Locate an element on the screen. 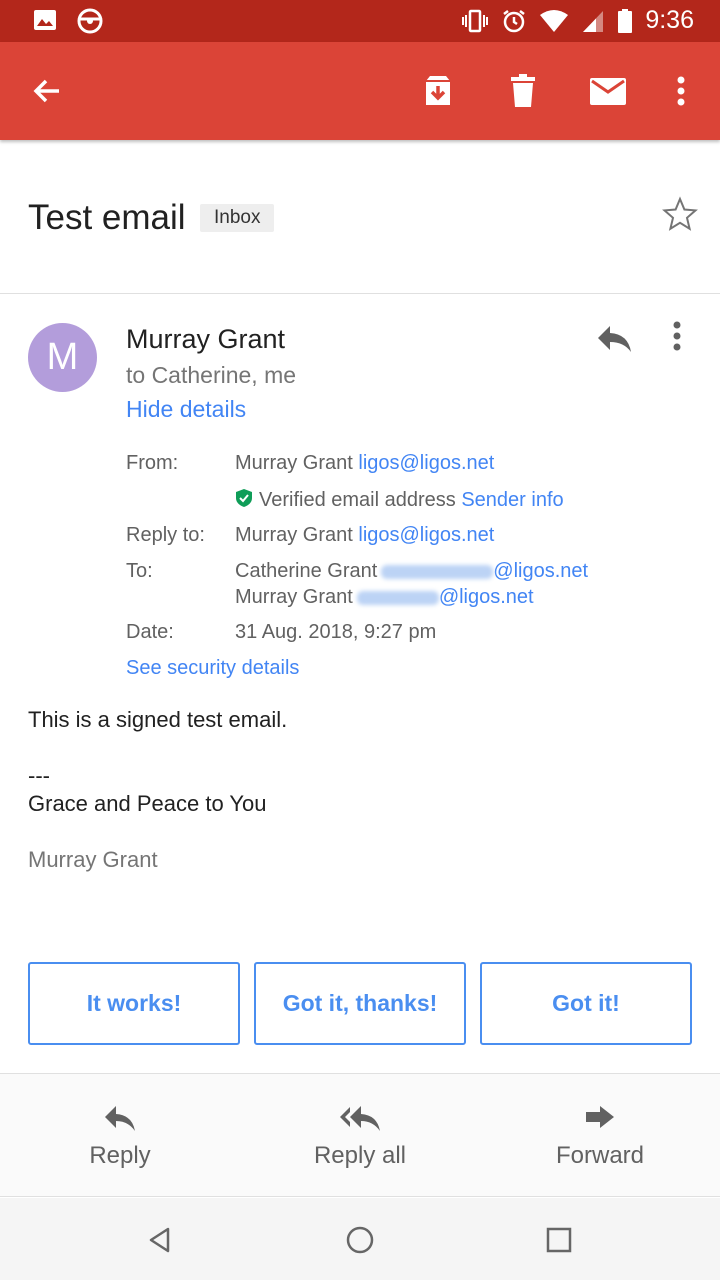  smart-reply-button: Got it, thanks! is located at coordinates (360, 1003).